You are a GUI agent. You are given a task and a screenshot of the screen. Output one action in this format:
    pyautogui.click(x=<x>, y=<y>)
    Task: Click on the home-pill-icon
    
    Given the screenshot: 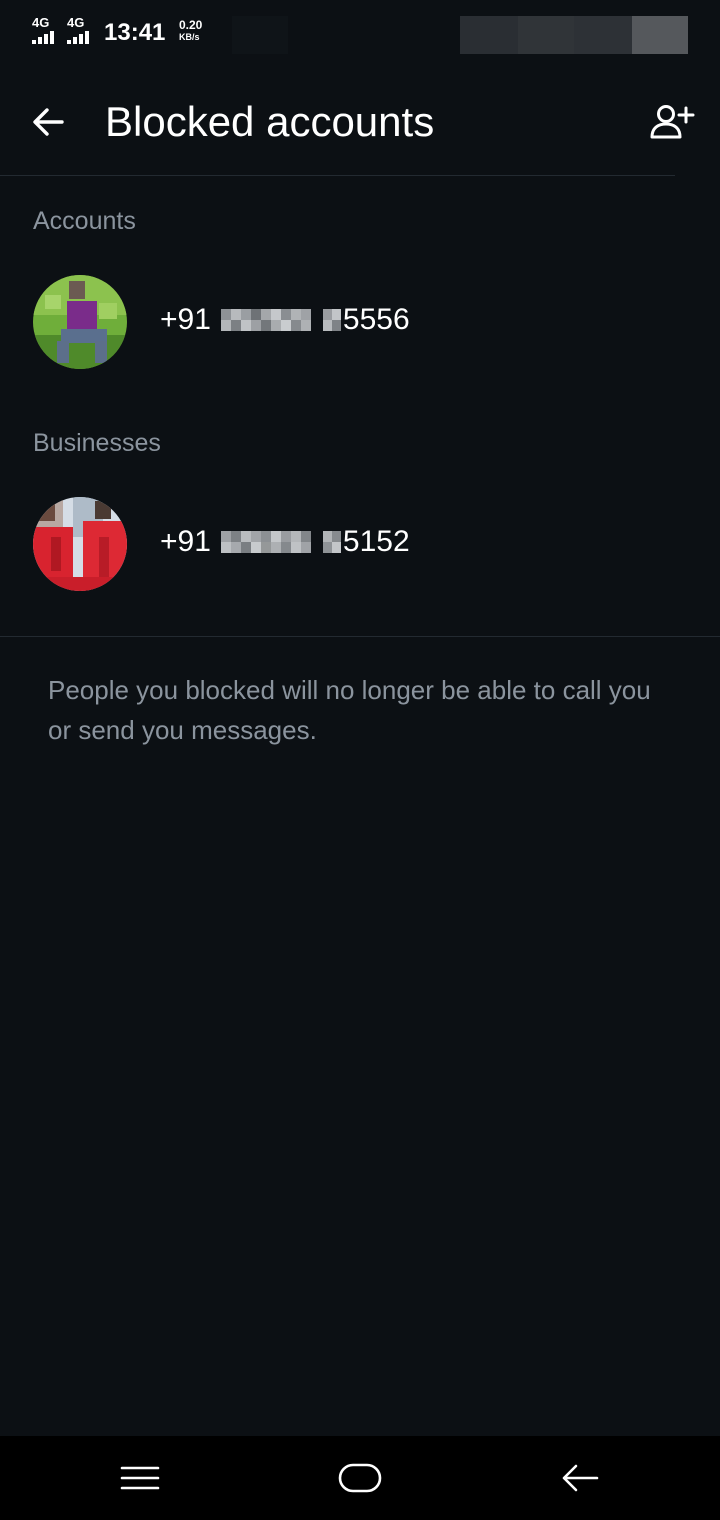 What is the action you would take?
    pyautogui.click(x=360, y=1478)
    